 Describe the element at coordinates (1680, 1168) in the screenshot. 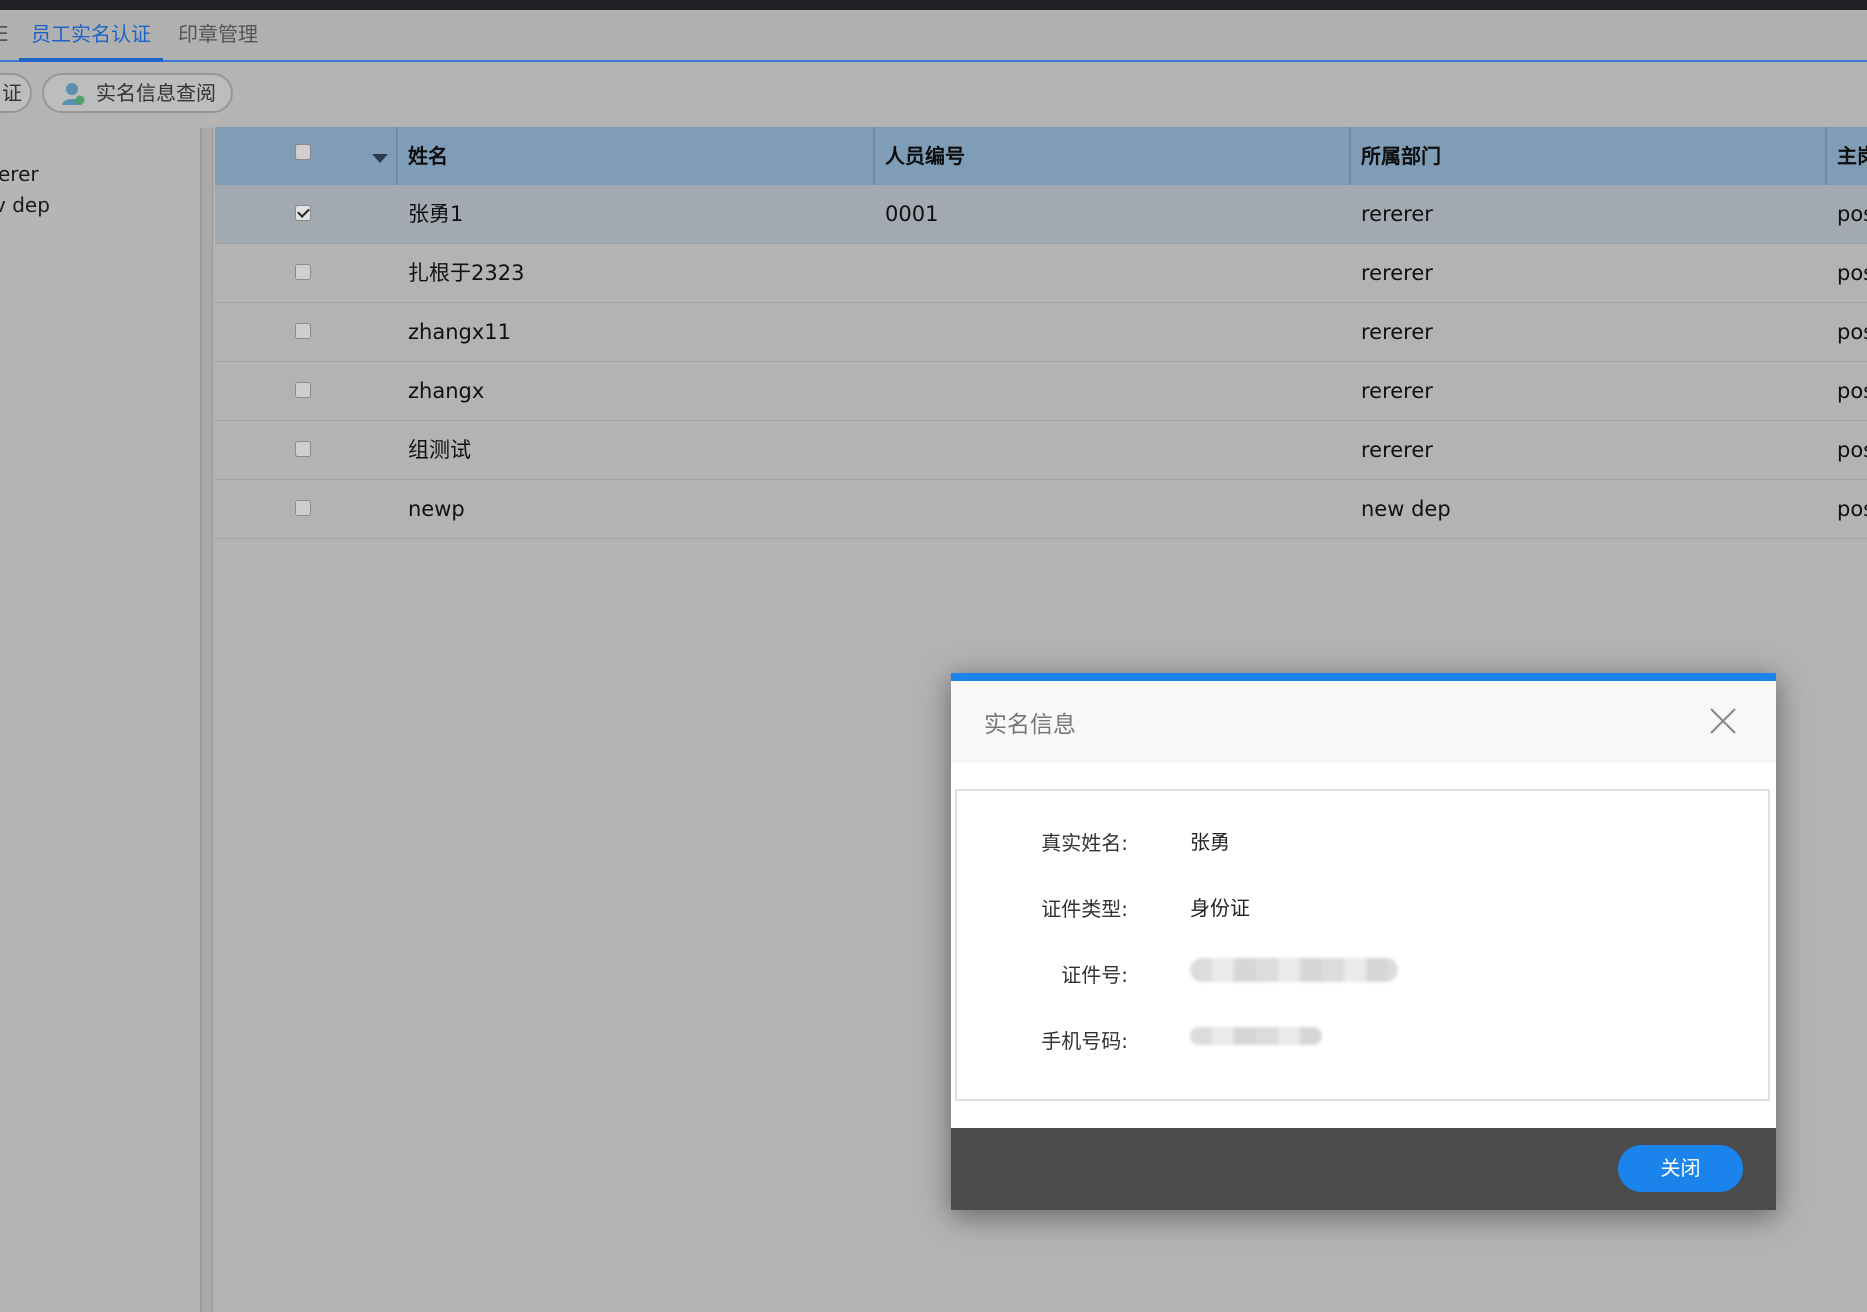

I see `close-button: 关闭` at that location.